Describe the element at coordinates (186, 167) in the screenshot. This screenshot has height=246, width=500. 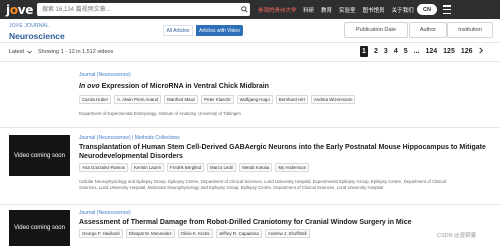
I see `author-tag: Fredrik Berglind` at that location.